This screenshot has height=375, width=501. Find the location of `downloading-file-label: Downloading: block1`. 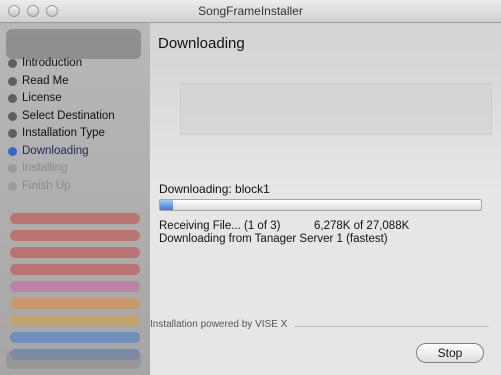

downloading-file-label: Downloading: block1 is located at coordinates (214, 189).